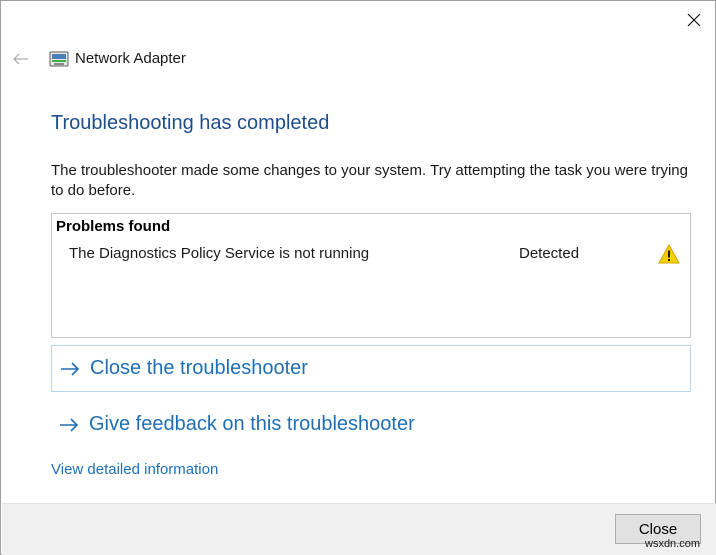 The height and width of the screenshot is (555, 716). I want to click on back-button, so click(21, 59).